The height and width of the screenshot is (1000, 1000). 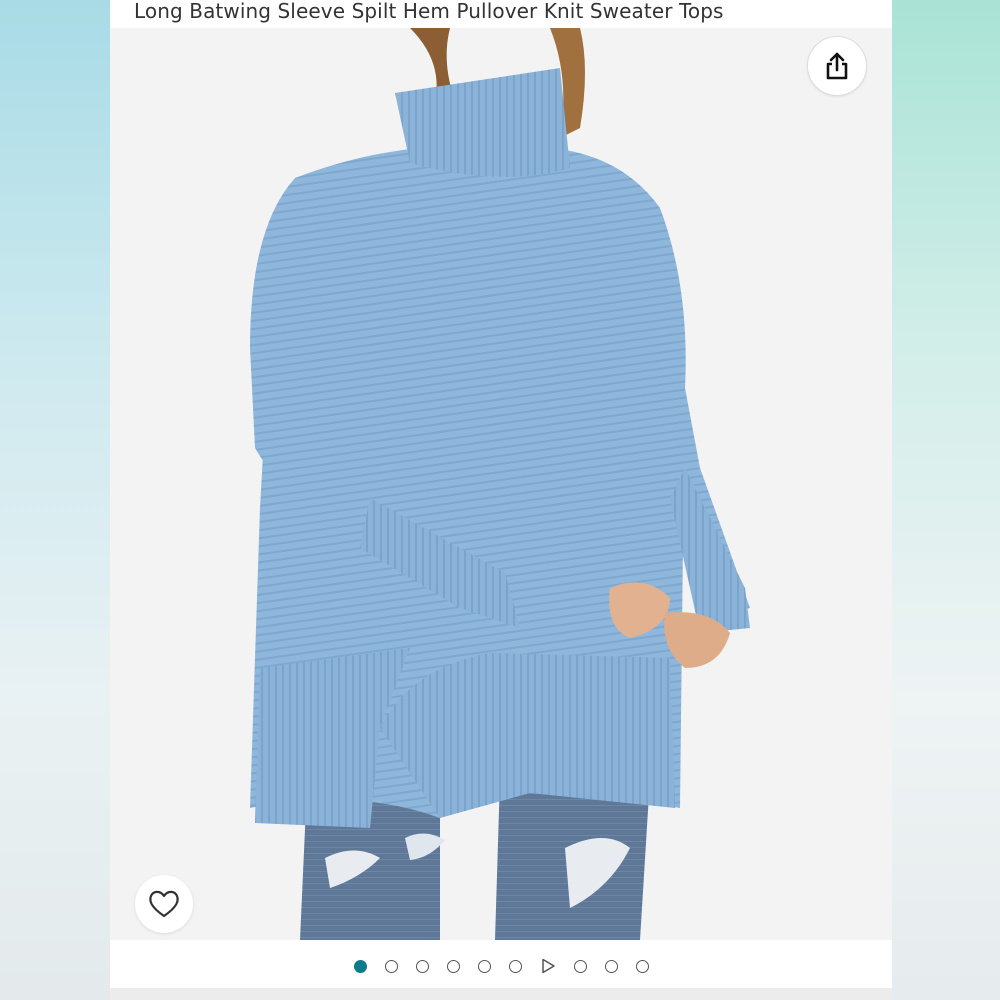 I want to click on heart-icon, so click(x=164, y=904).